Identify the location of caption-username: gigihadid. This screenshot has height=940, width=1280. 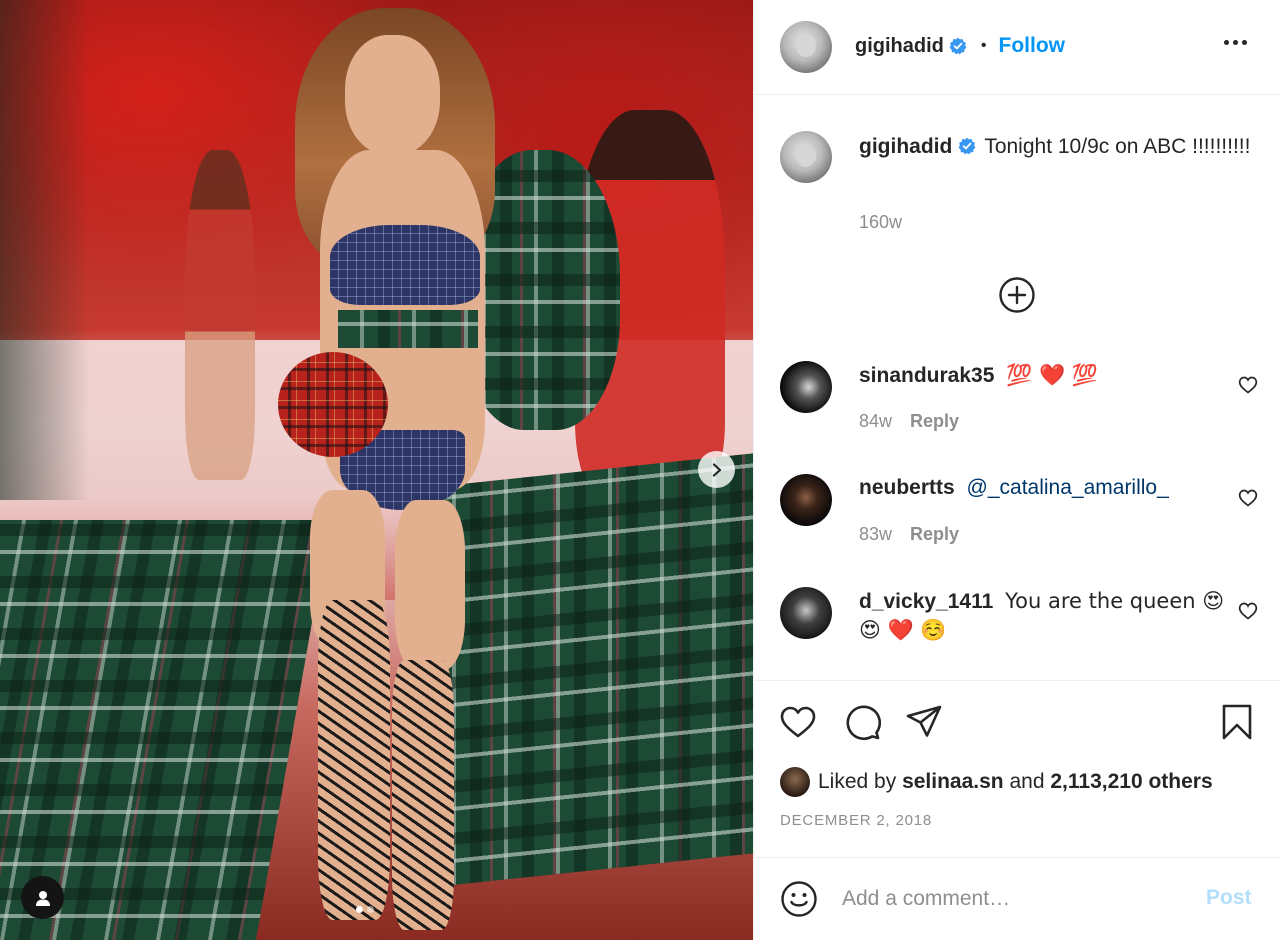
(905, 146).